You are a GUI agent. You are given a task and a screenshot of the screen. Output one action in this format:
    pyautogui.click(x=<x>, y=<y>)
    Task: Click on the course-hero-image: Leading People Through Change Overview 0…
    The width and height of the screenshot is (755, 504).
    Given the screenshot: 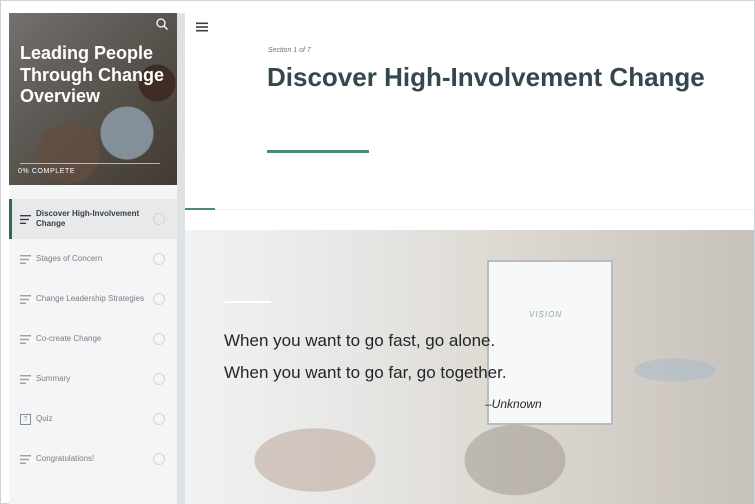 What is the action you would take?
    pyautogui.click(x=93, y=99)
    